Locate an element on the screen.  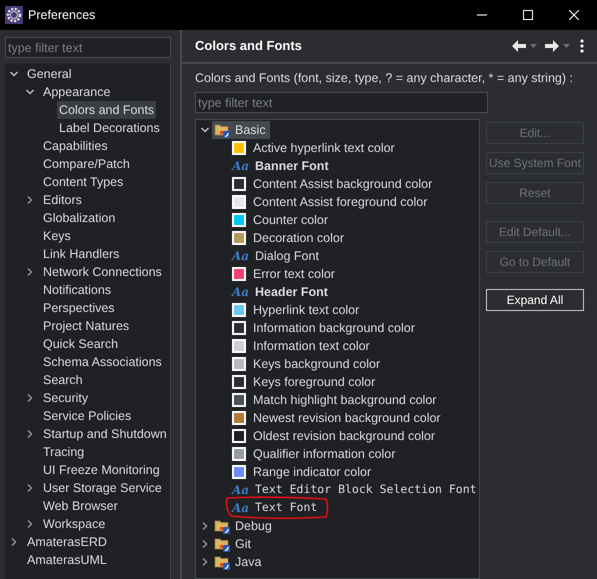
tree-item: Qualifier information color is located at coordinates (324, 454).